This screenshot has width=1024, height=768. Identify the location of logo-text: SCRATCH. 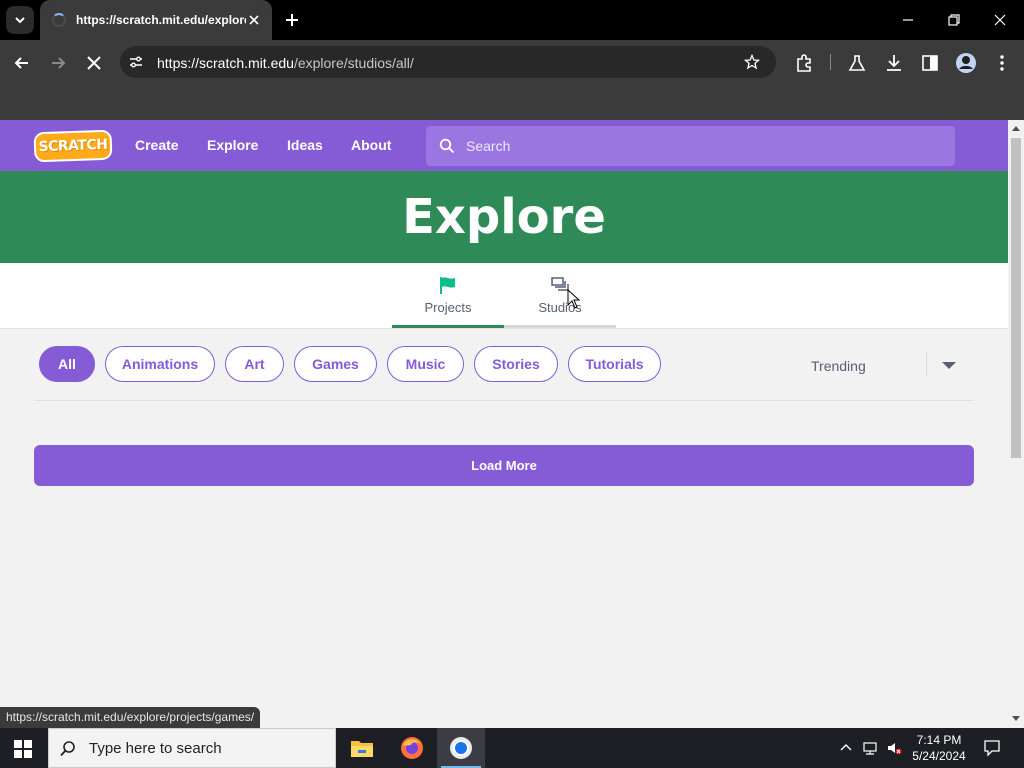
(73, 146).